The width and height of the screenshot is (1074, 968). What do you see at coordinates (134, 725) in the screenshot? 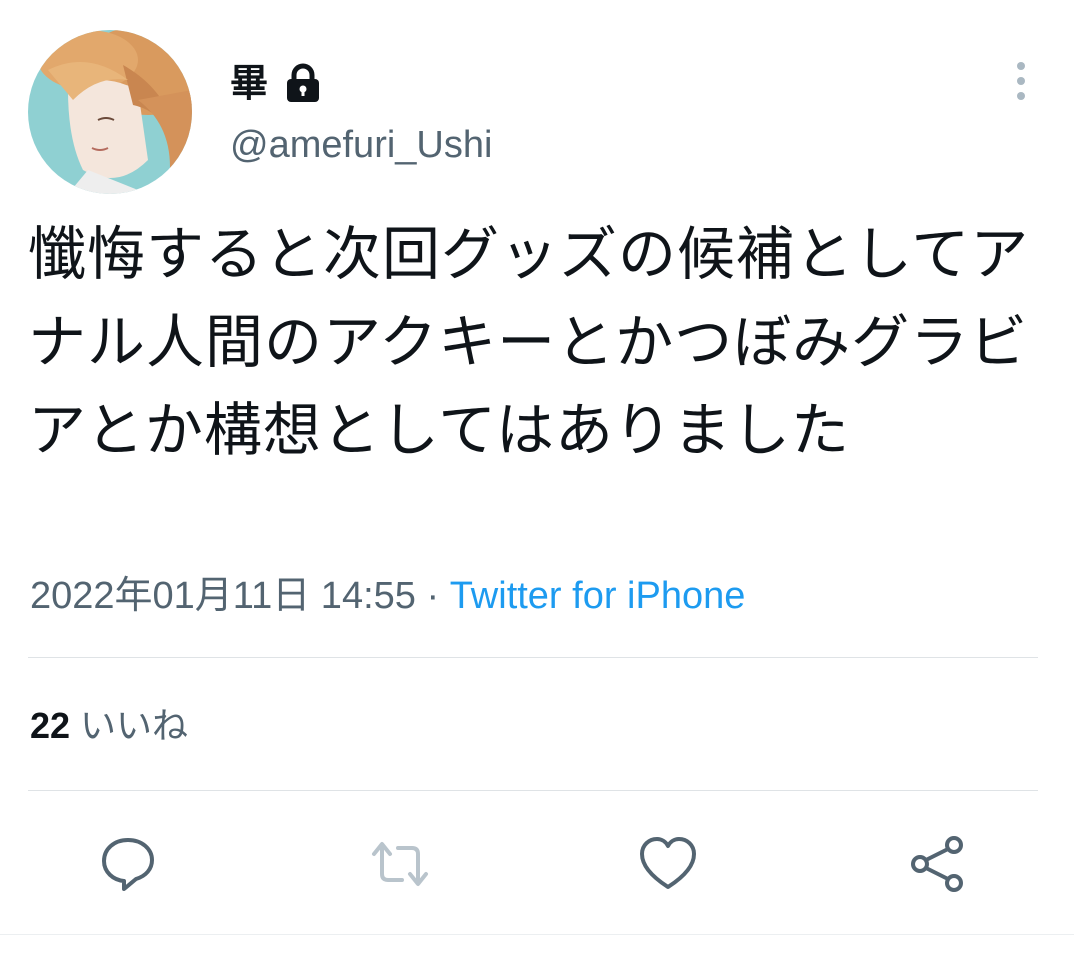
I see `likes-label: いいね` at bounding box center [134, 725].